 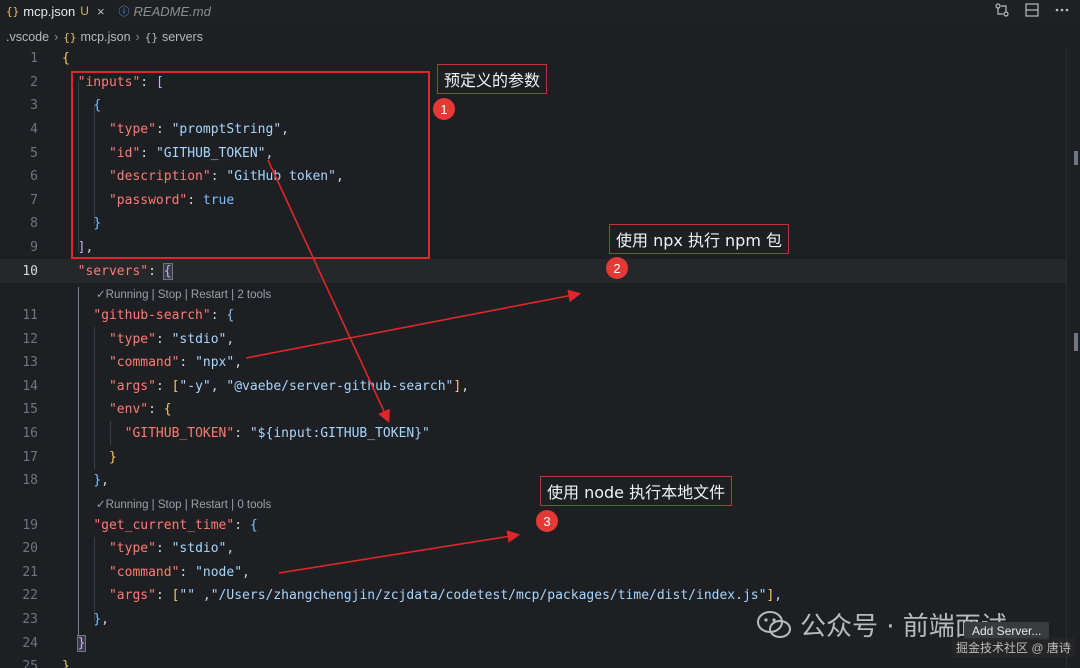 I want to click on line-number: 5, so click(x=34, y=153).